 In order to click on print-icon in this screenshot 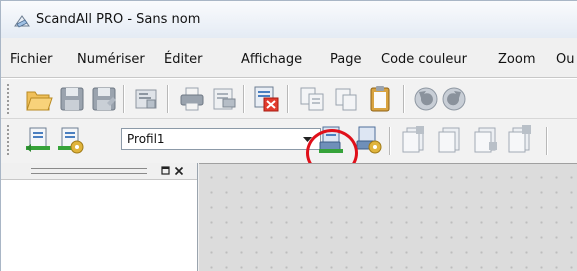, I will do `click(192, 99)`.